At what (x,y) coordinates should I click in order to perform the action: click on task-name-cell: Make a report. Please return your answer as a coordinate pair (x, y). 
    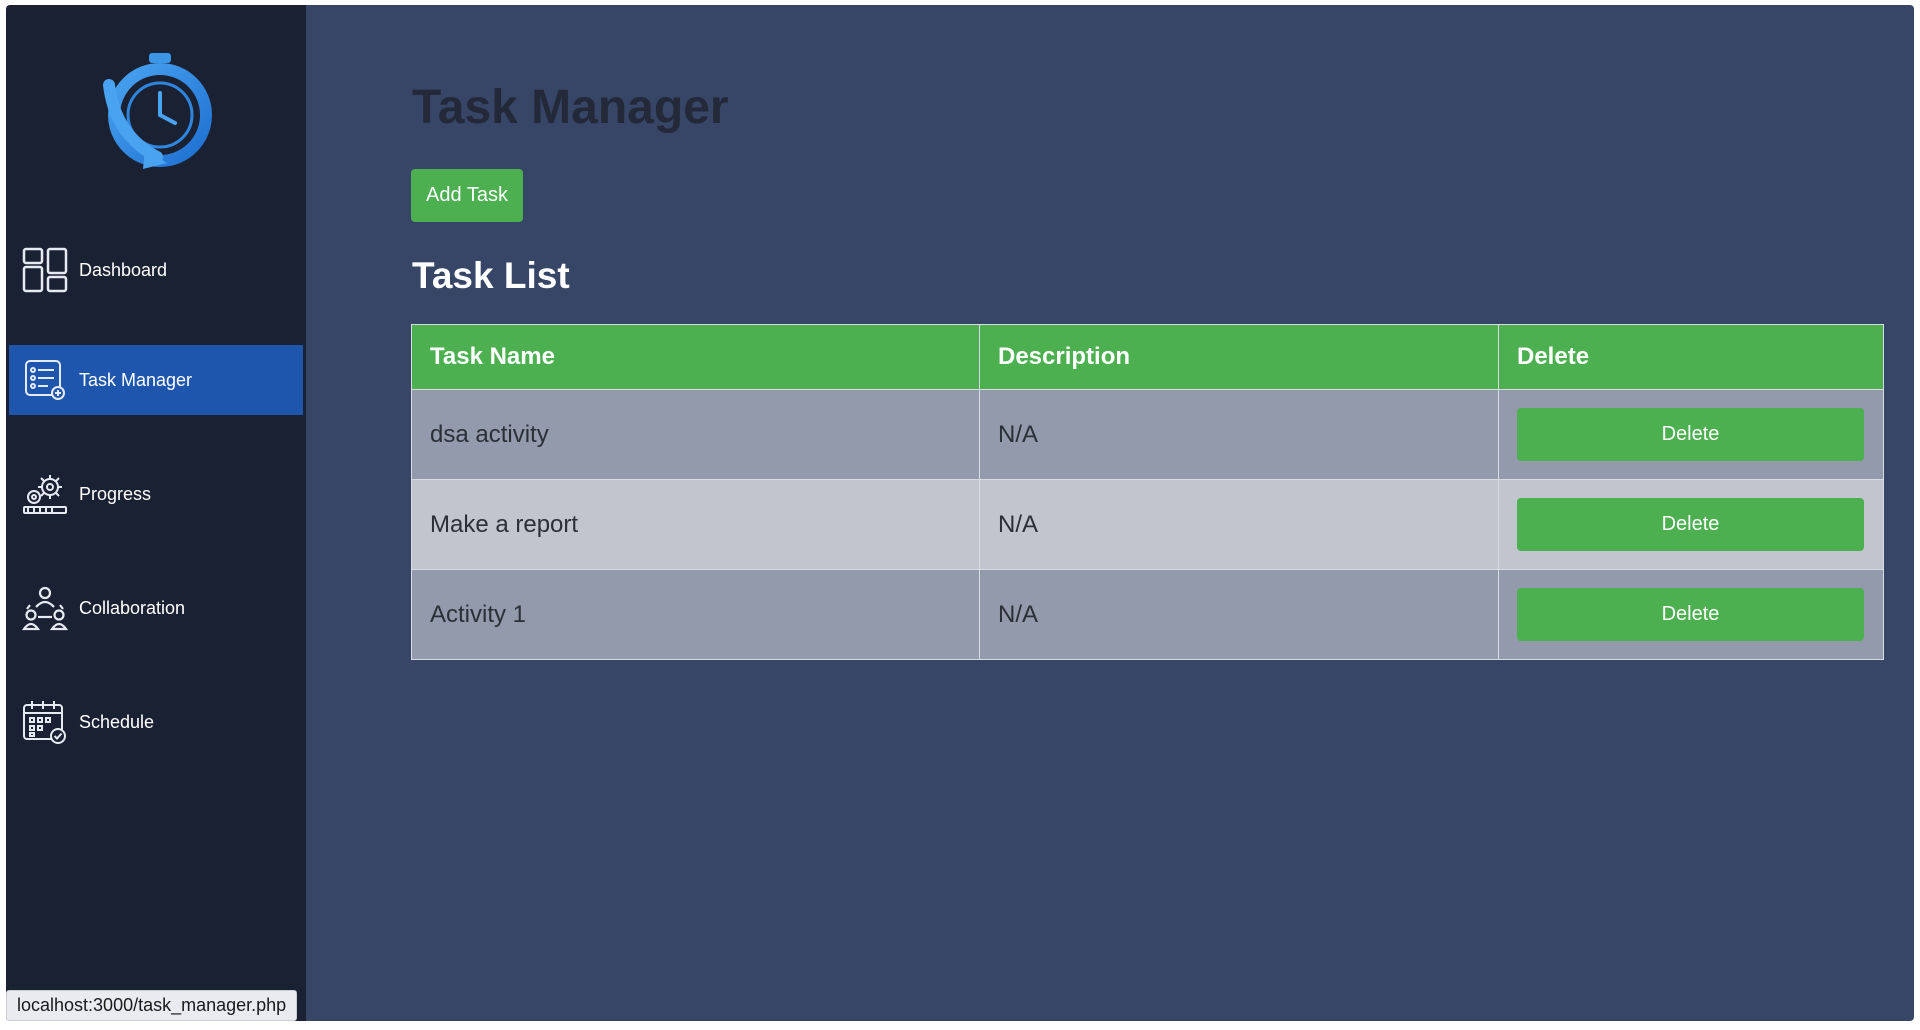
    Looking at the image, I should click on (695, 524).